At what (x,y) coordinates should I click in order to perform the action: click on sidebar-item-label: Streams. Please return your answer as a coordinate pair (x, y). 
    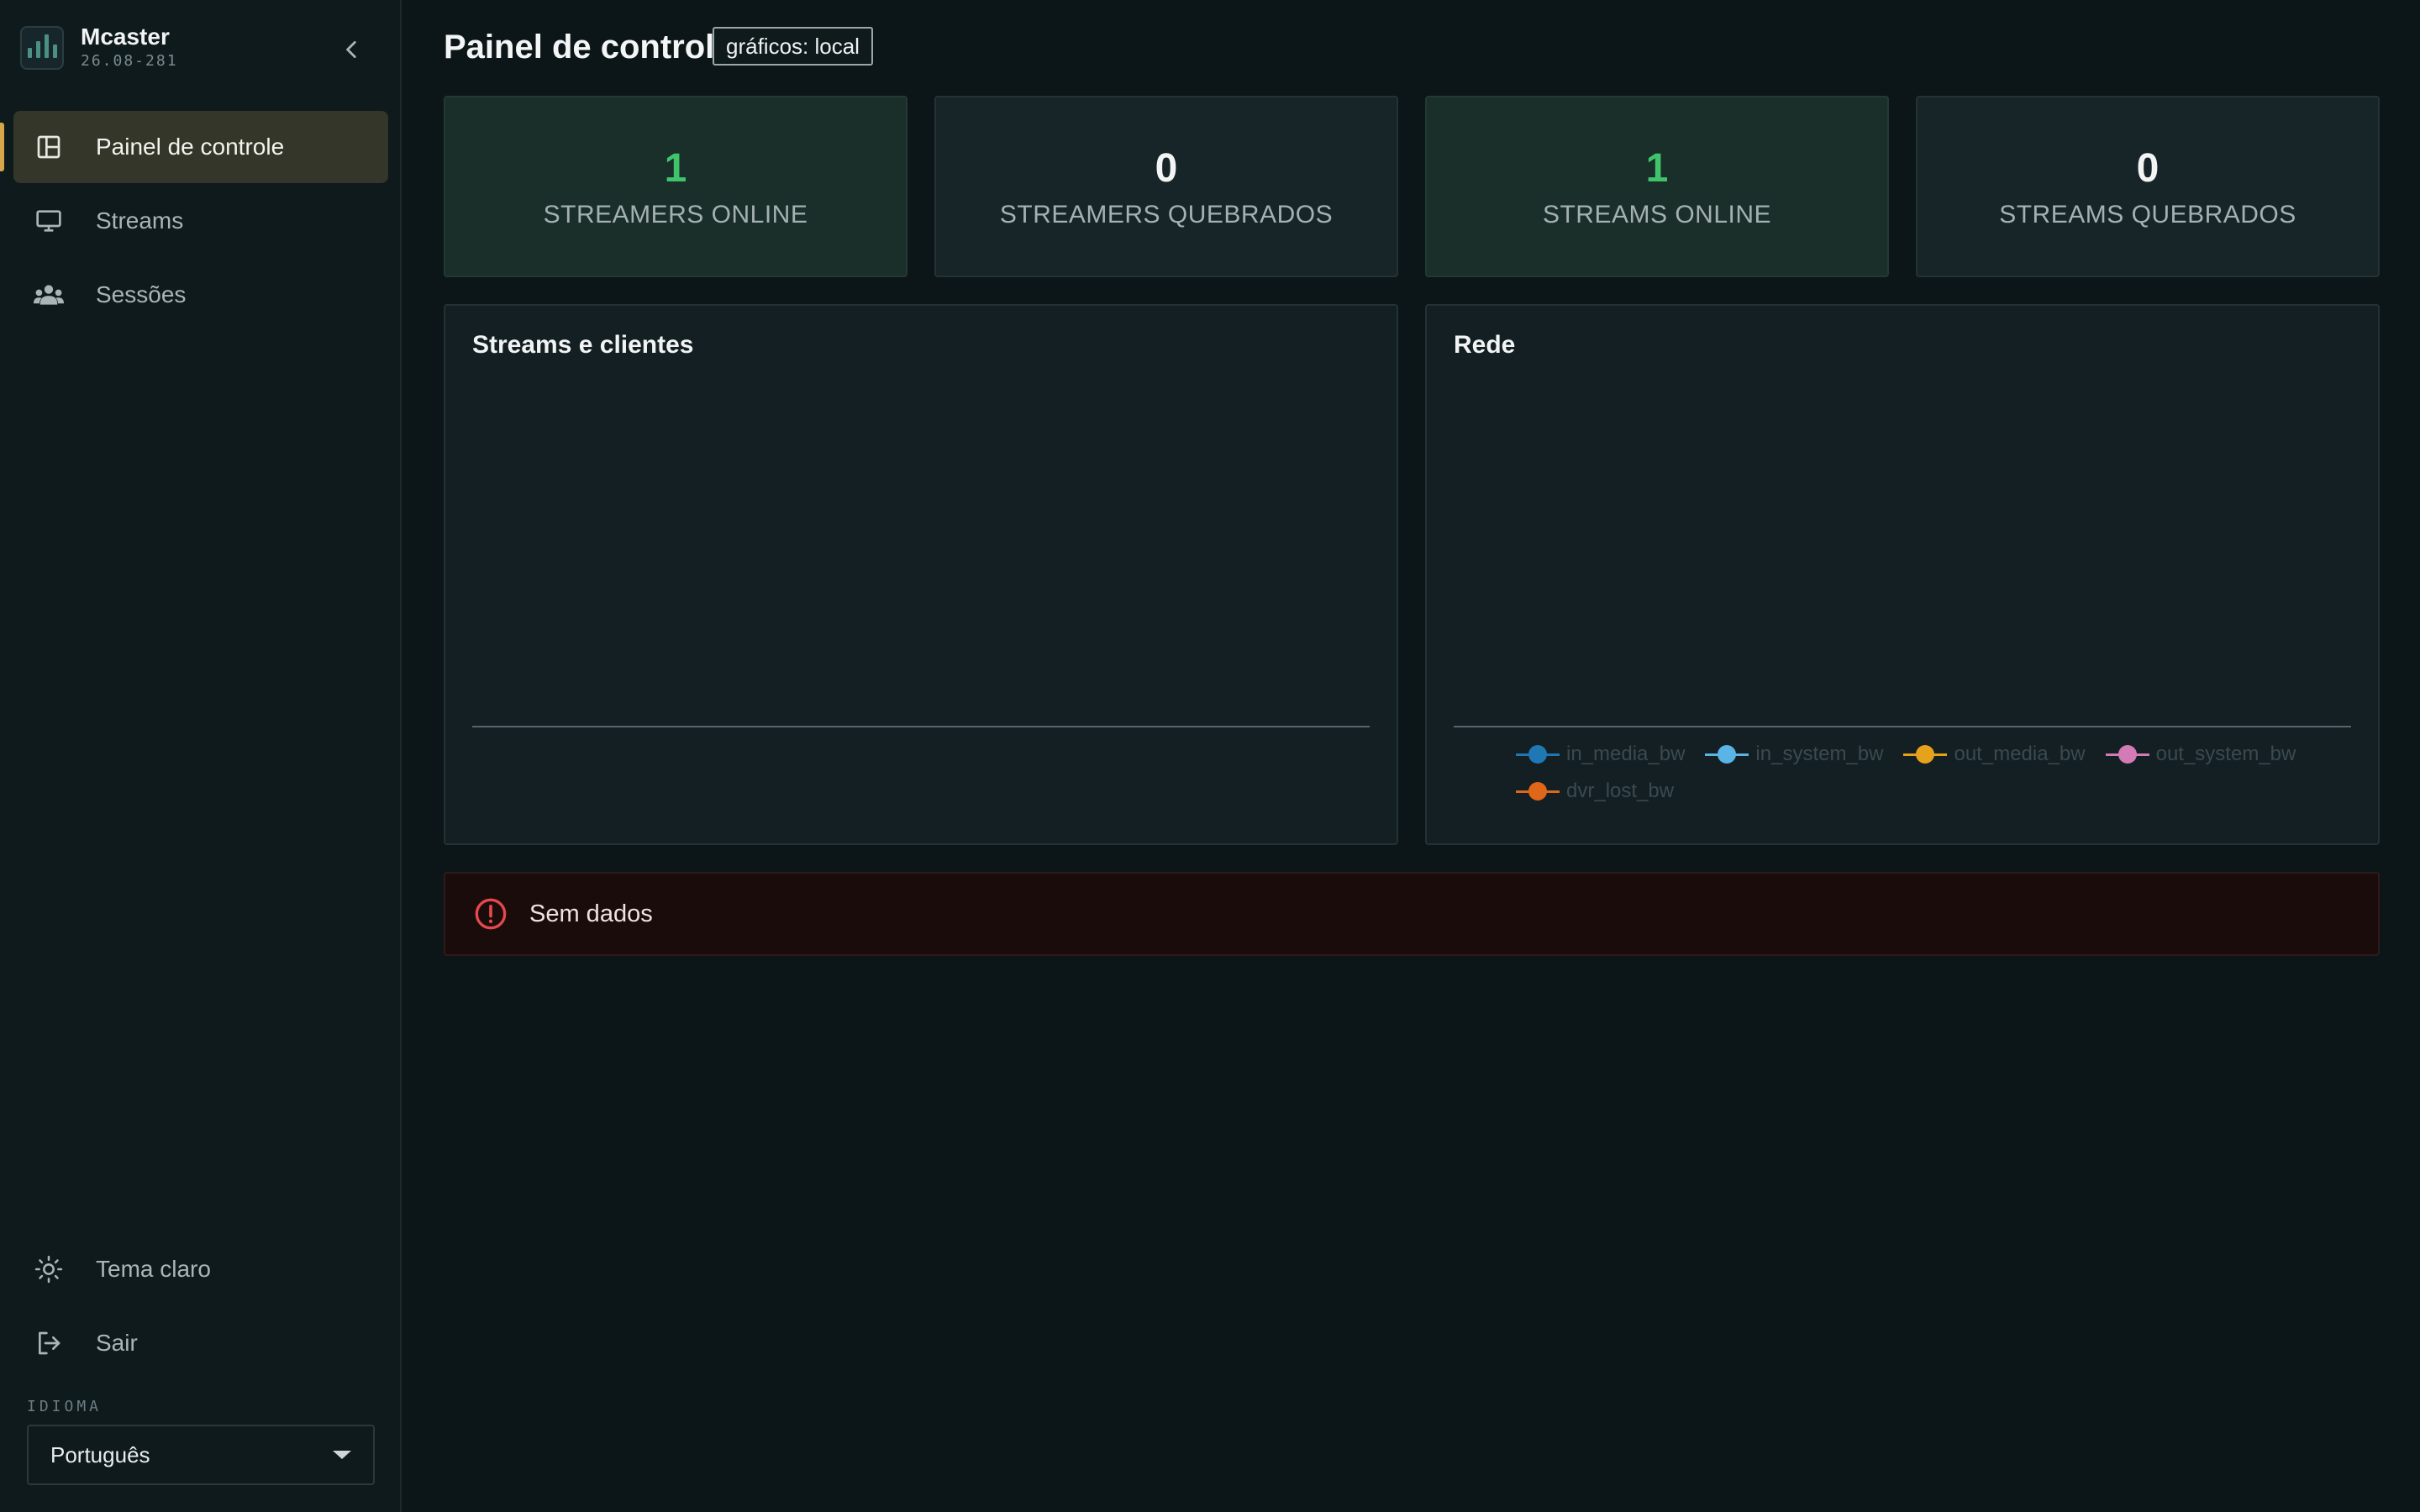
    Looking at the image, I should click on (140, 220).